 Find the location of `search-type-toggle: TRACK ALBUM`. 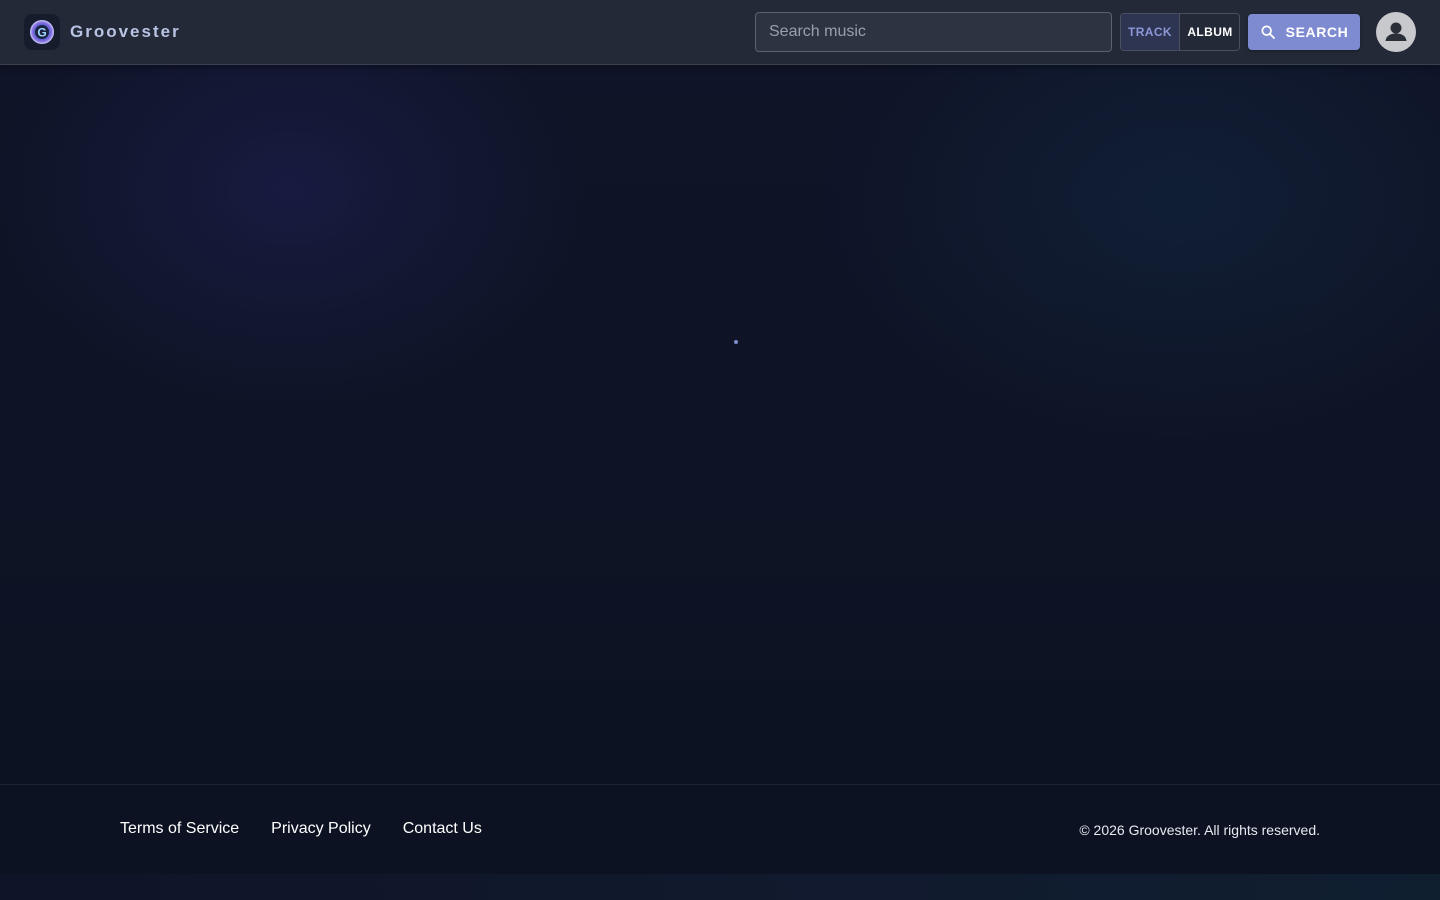

search-type-toggle: TRACK ALBUM is located at coordinates (1180, 32).